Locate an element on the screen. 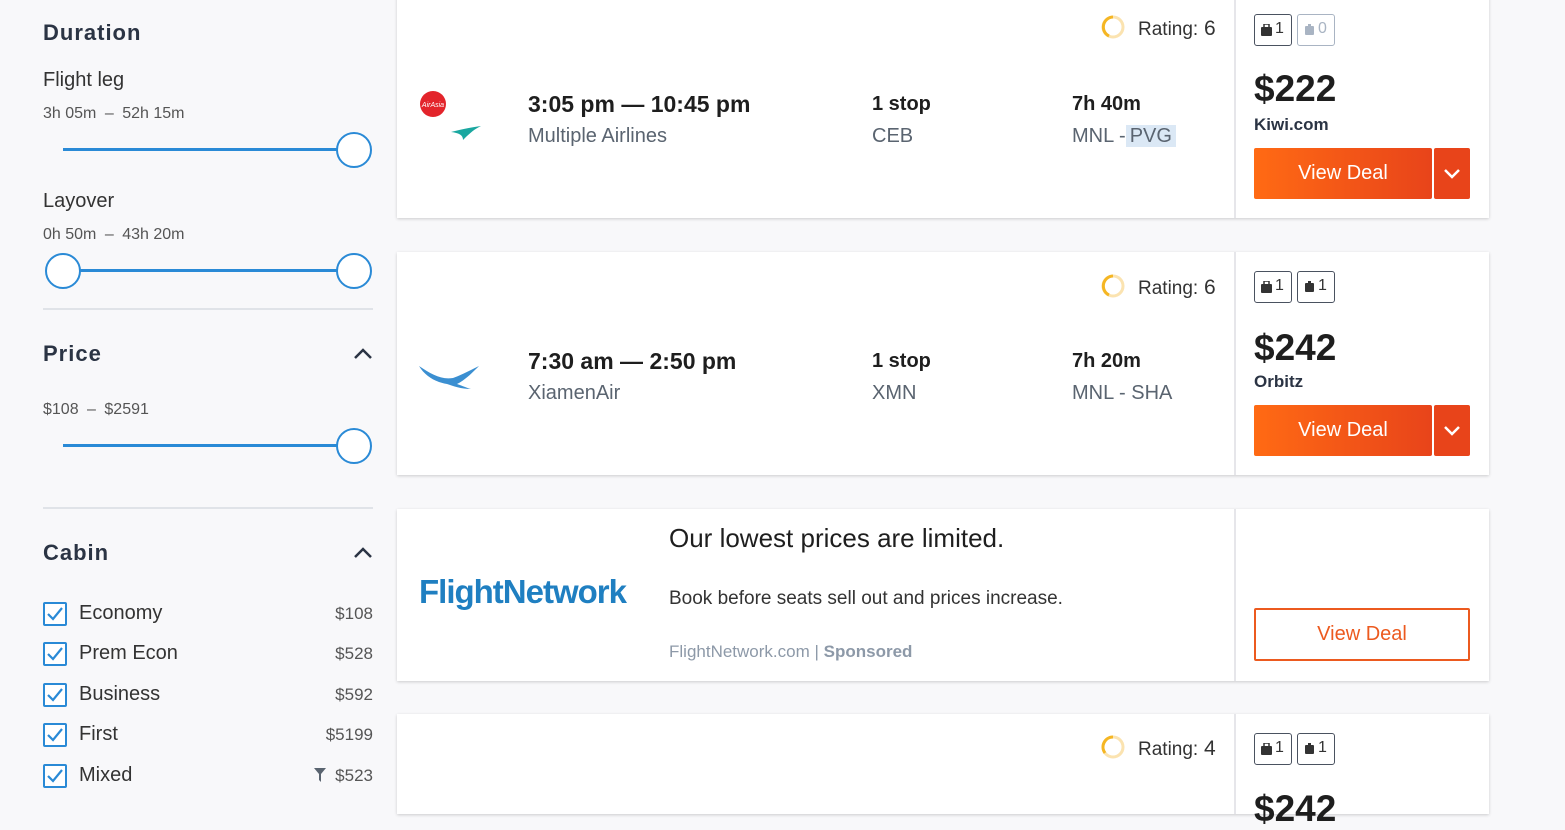  stop-airport: XMN is located at coordinates (894, 393).